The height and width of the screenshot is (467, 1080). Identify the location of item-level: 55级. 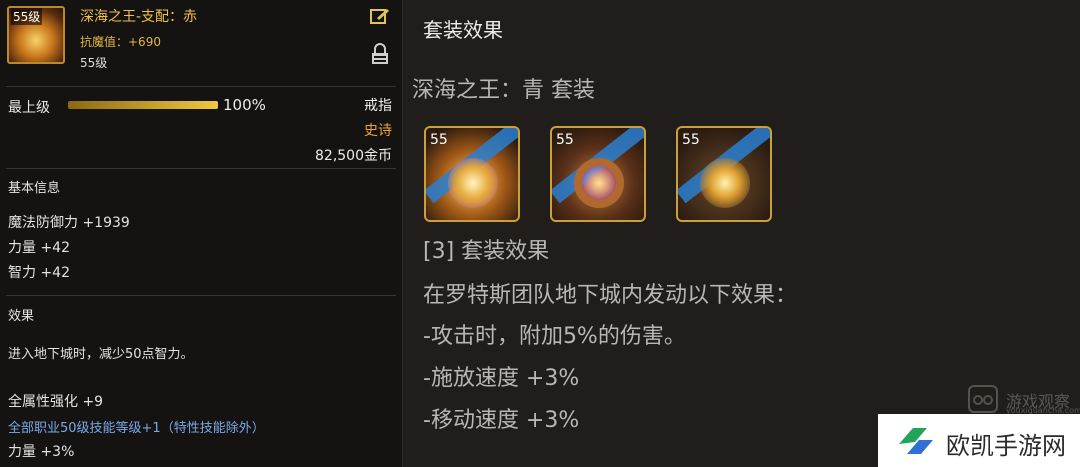
(94, 63).